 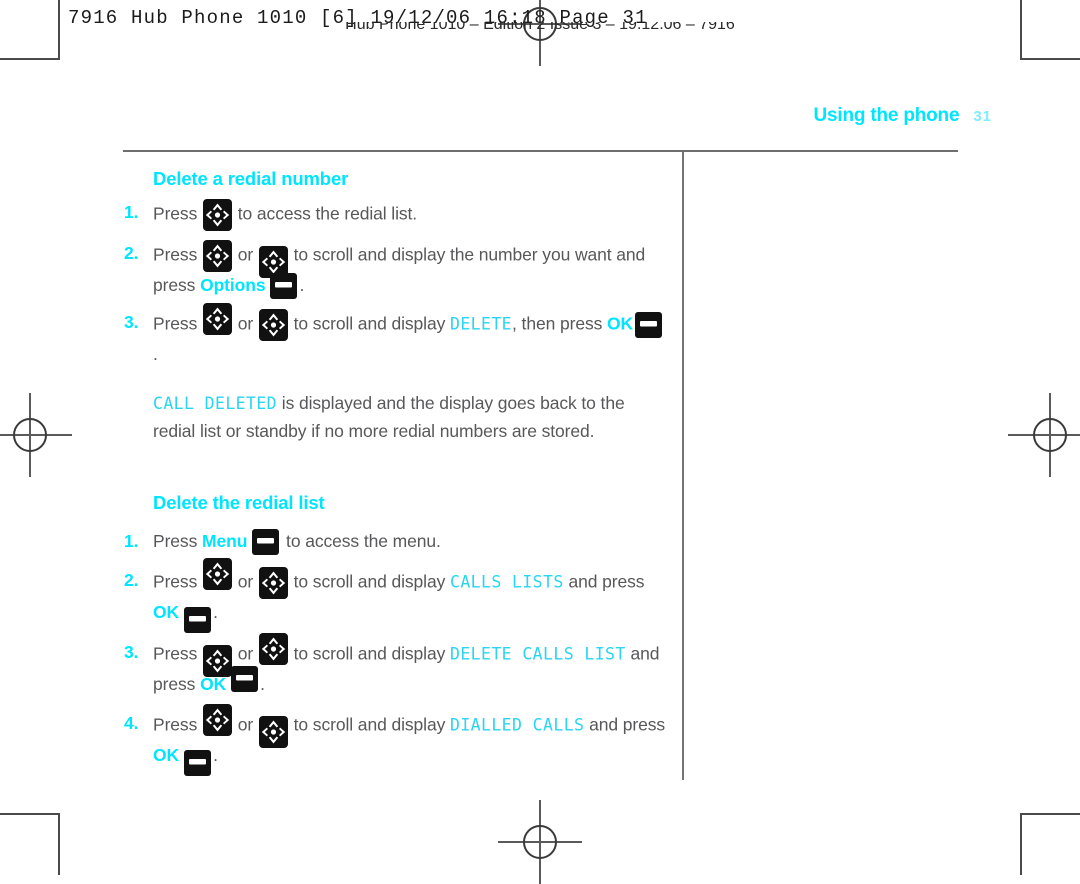 I want to click on step-list-delete-the-redial-list: 1. Press Menu to access the menu. 2. Press, so click(x=395, y=652).